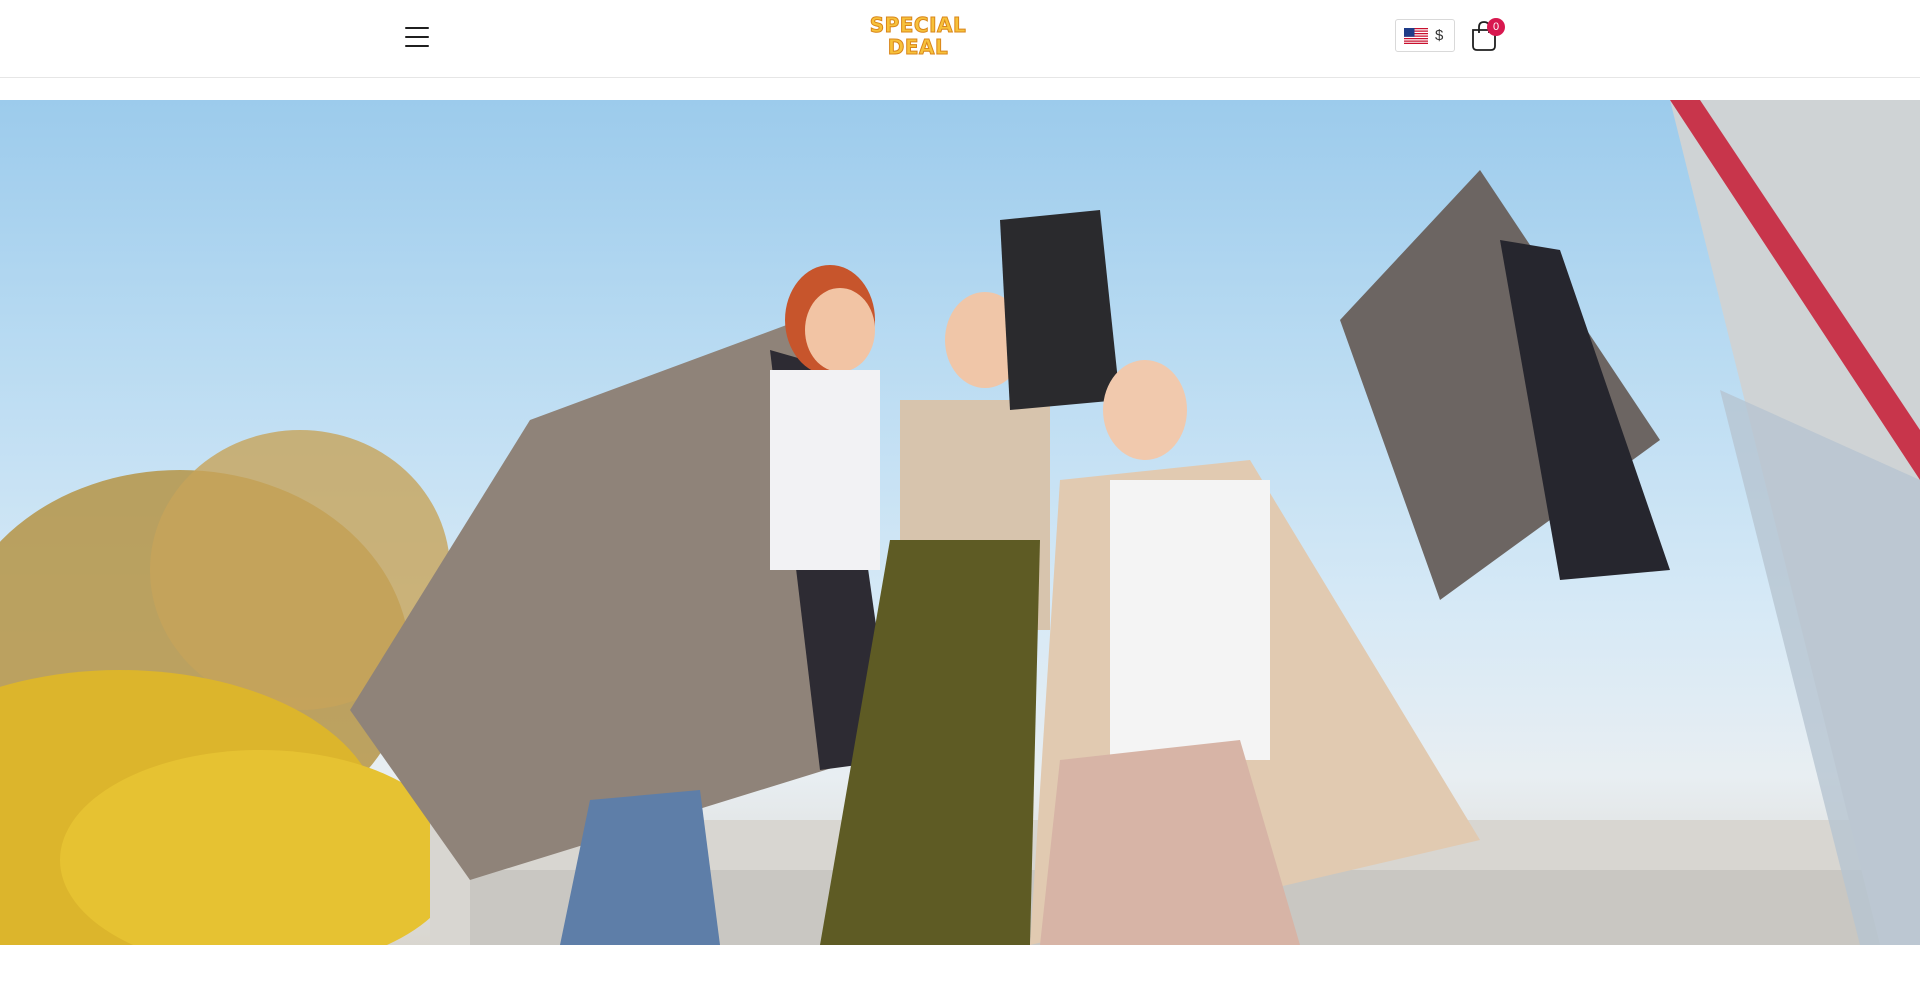 The width and height of the screenshot is (1920, 993). Describe the element at coordinates (1486, 36) in the screenshot. I see `cart-button: 0` at that location.